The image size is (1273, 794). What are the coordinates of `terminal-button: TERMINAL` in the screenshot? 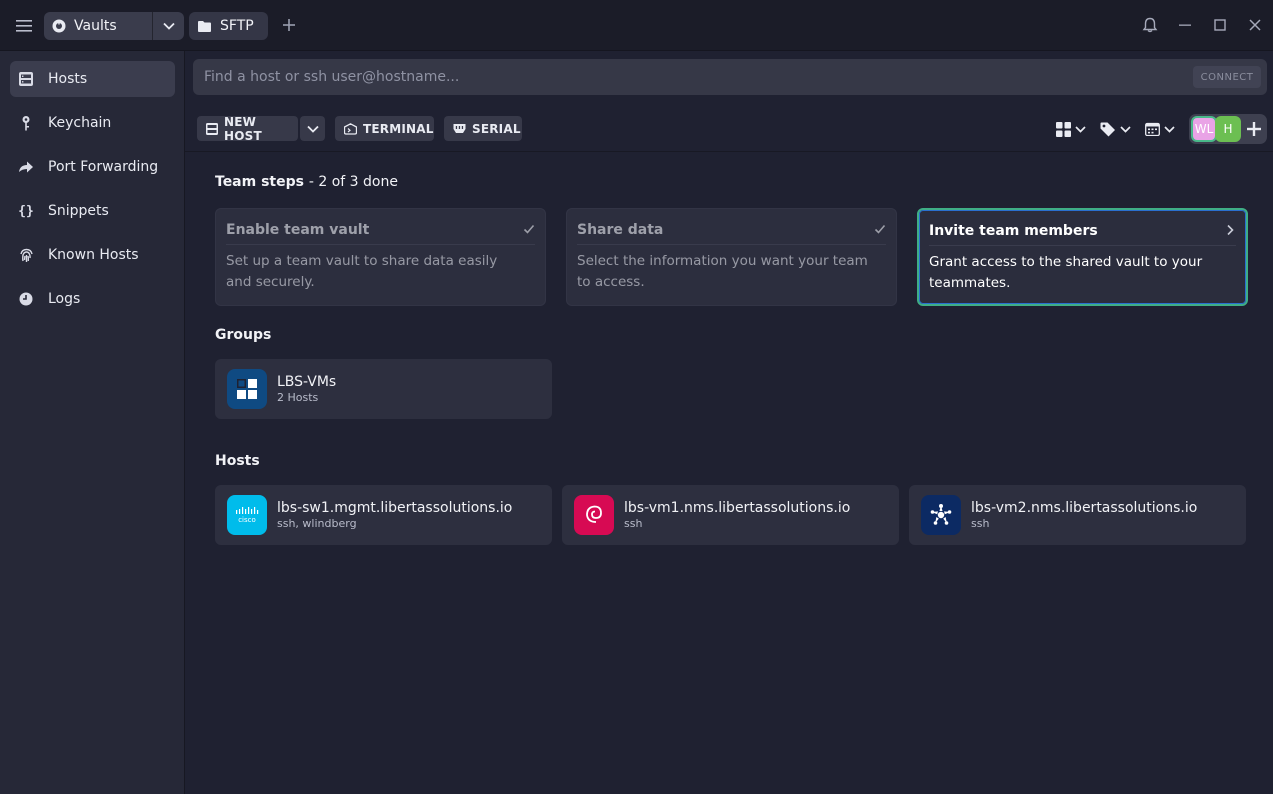 It's located at (384, 128).